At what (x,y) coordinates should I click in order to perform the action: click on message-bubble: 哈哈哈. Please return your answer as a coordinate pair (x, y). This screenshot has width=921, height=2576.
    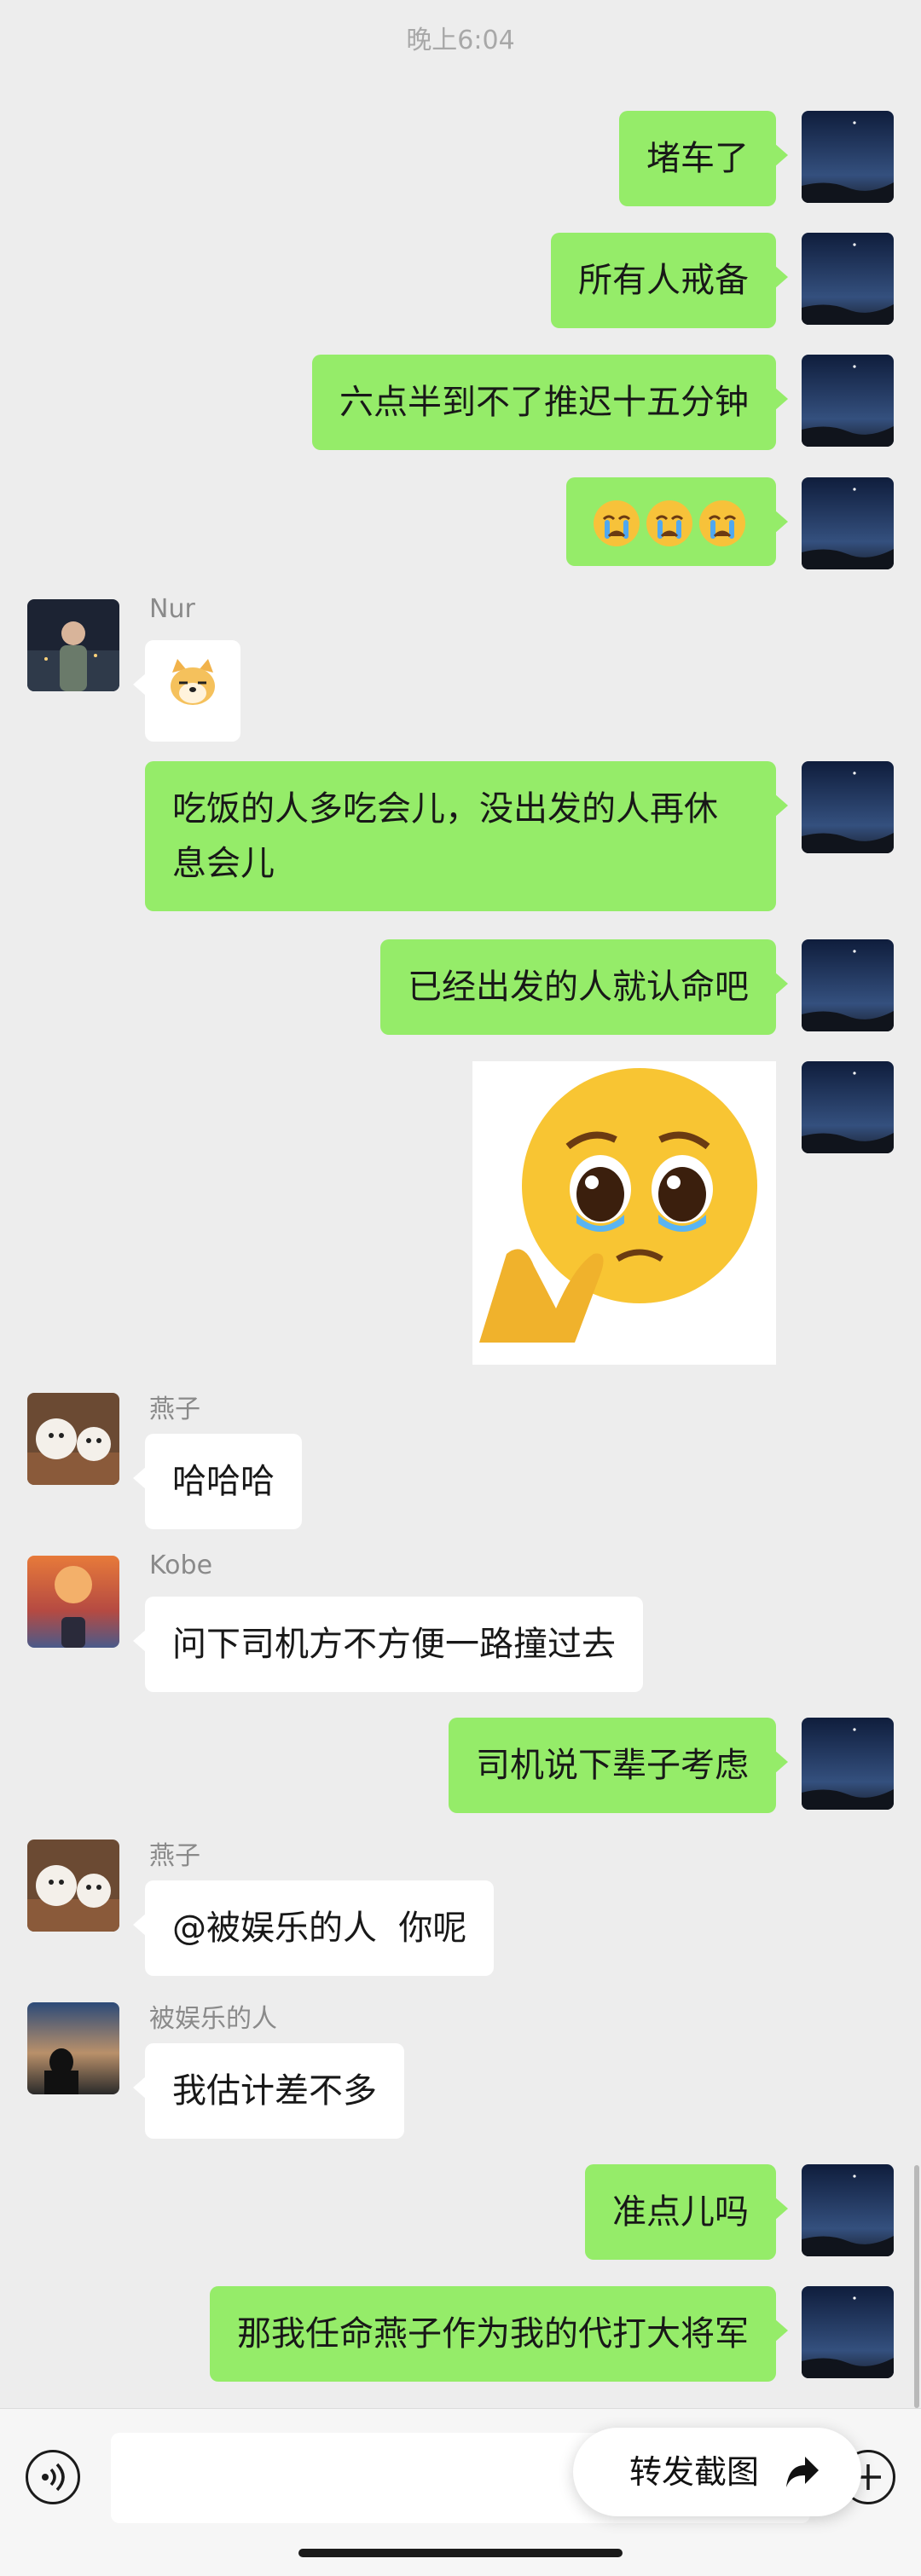
    Looking at the image, I should click on (217, 1481).